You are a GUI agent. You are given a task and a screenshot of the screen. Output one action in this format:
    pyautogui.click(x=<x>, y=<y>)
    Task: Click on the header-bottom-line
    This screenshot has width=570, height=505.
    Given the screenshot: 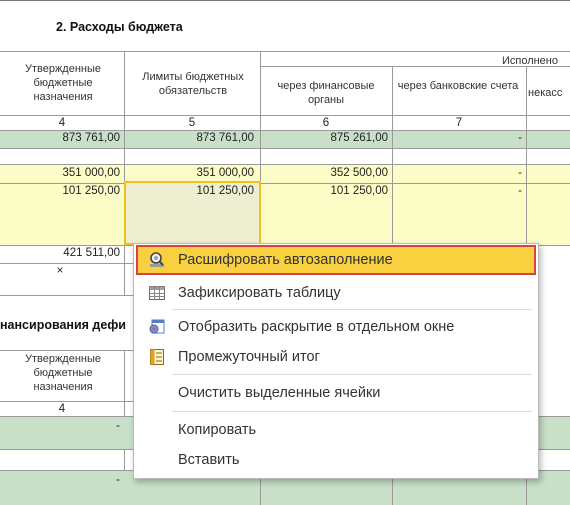 What is the action you would take?
    pyautogui.click(x=285, y=115)
    